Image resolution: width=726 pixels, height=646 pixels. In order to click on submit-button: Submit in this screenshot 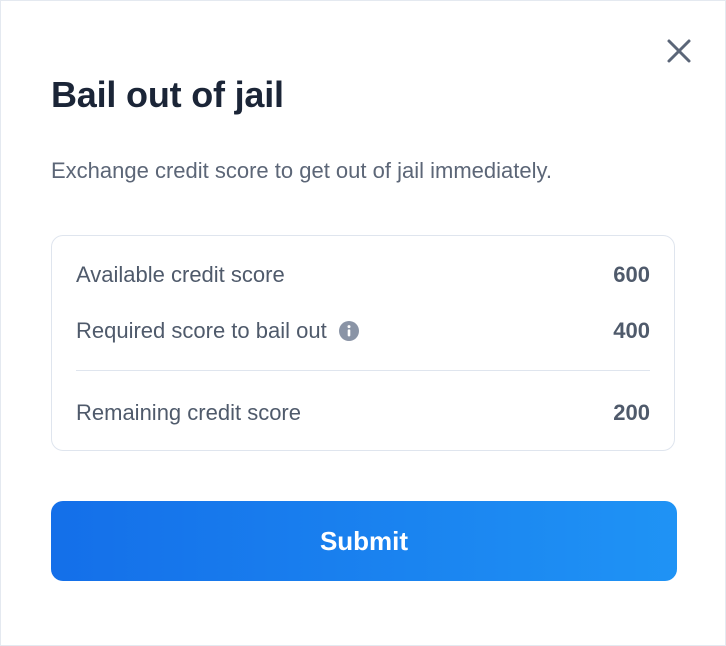, I will do `click(364, 541)`.